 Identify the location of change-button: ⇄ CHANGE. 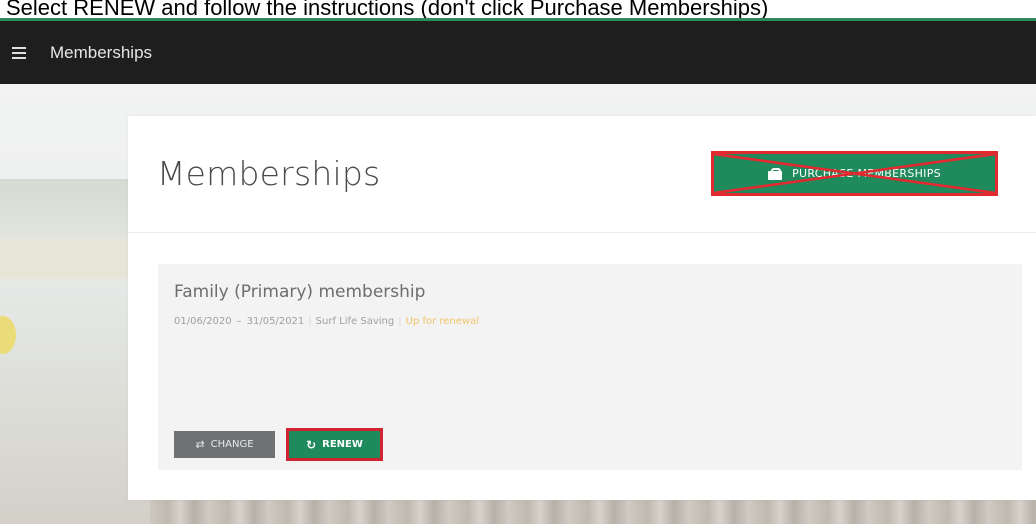
(224, 444).